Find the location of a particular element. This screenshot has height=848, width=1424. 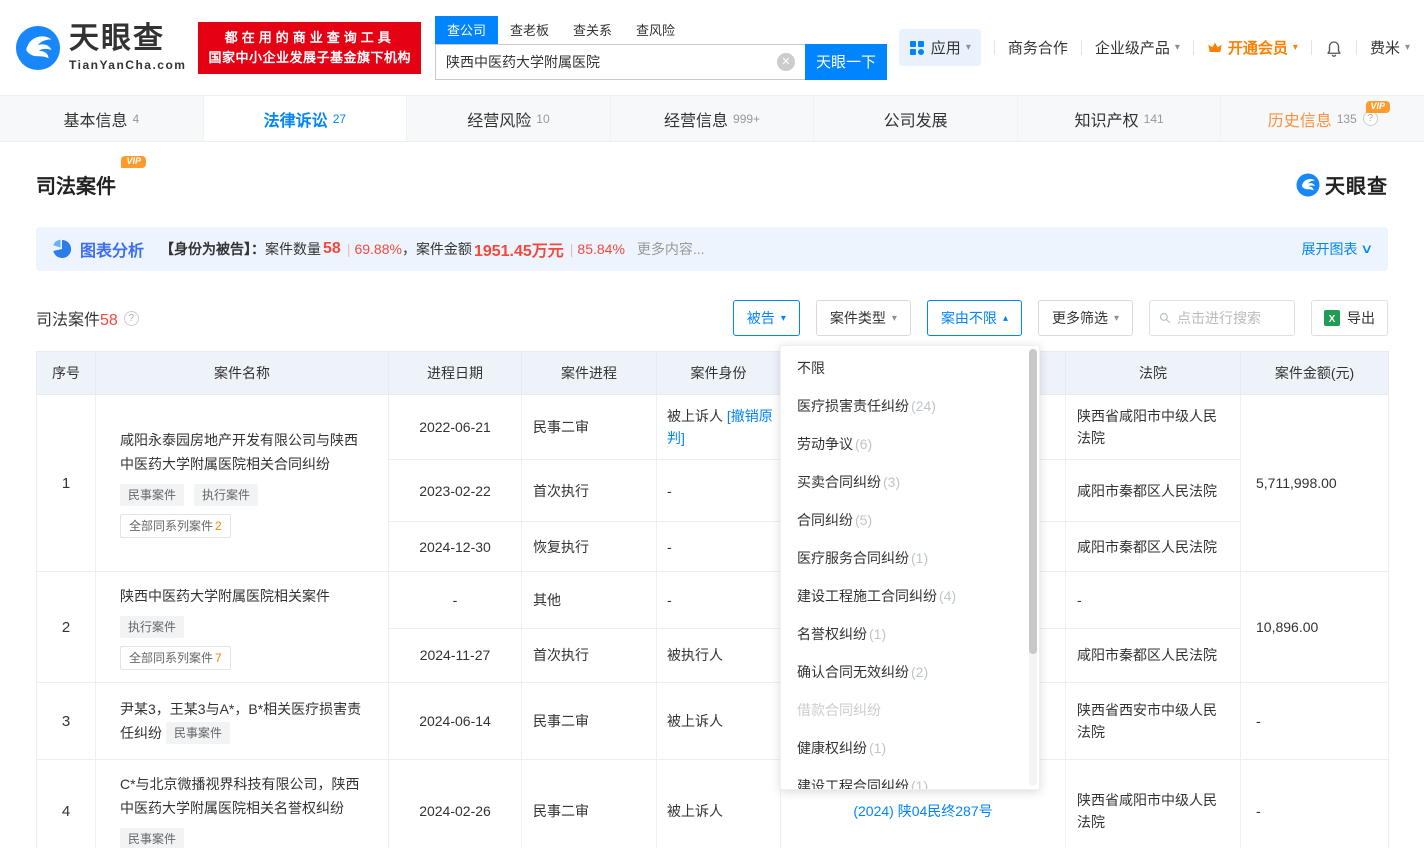

case-badge: 民事案件 is located at coordinates (198, 733).